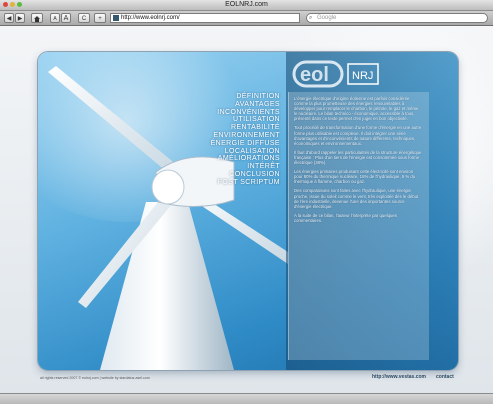 Image resolution: width=493 pixels, height=404 pixels. Describe the element at coordinates (399, 377) in the screenshot. I see `partner-link: http://www.vestas.com` at that location.